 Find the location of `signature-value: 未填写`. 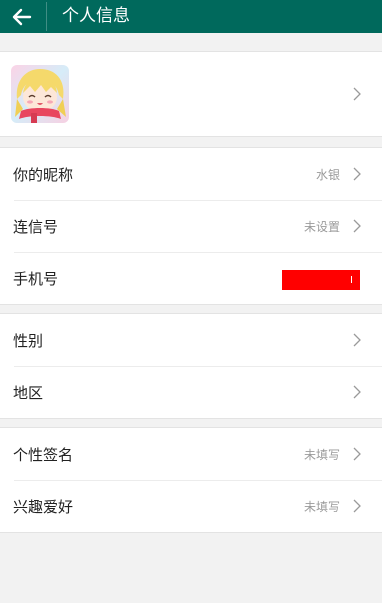

signature-value: 未填写 is located at coordinates (321, 454).